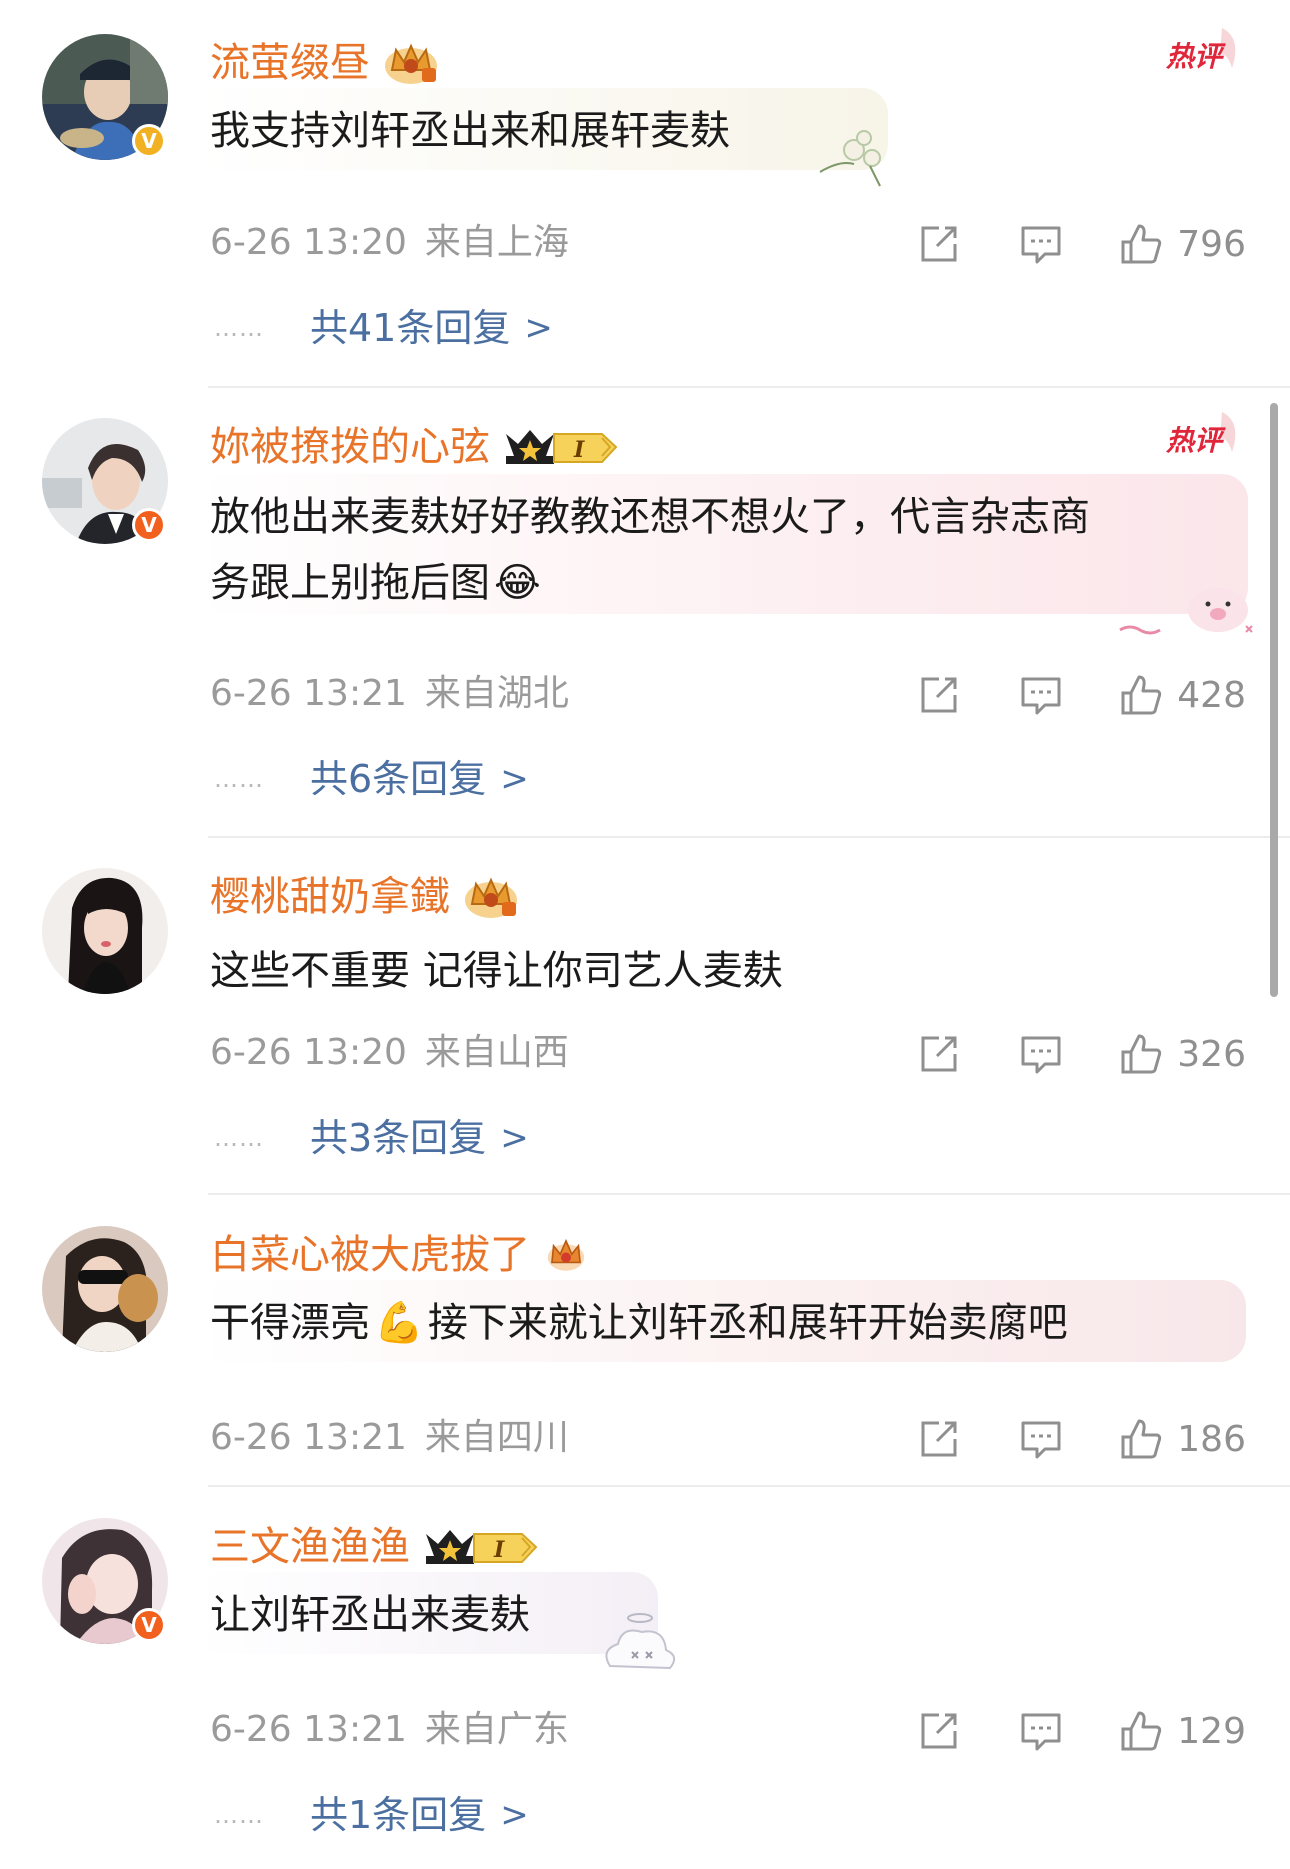 Image resolution: width=1290 pixels, height=1869 pixels. I want to click on ghost-cloud-decoration-icon, so click(640, 1641).